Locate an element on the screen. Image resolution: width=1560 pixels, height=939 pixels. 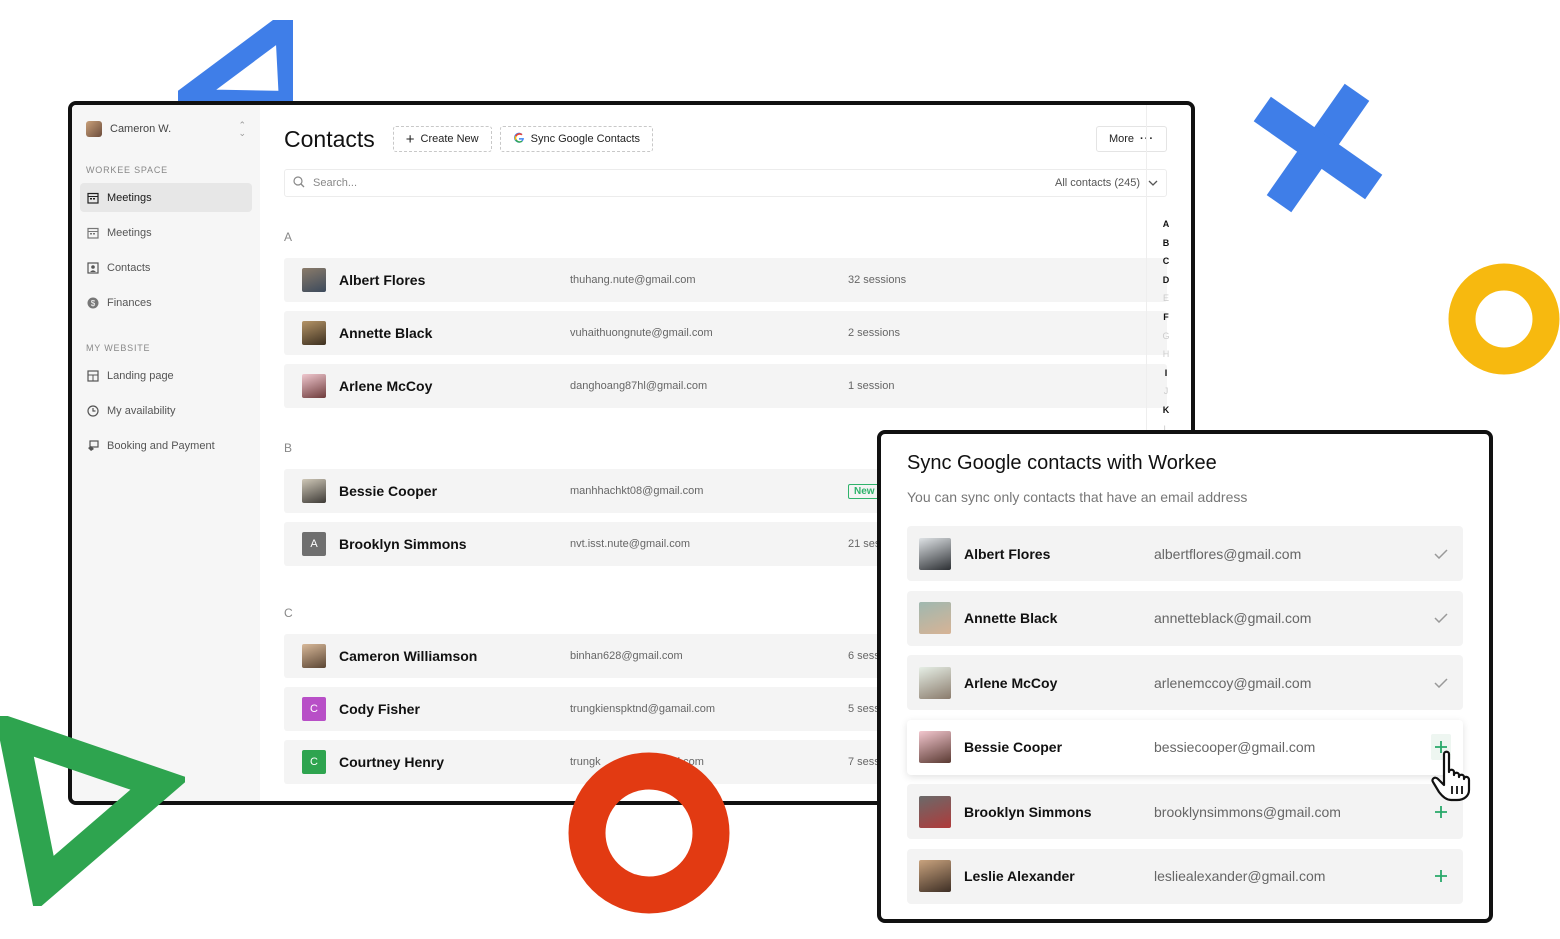
user-switcher: Cameron W. ⌃ ⌄ is located at coordinates (166, 129).